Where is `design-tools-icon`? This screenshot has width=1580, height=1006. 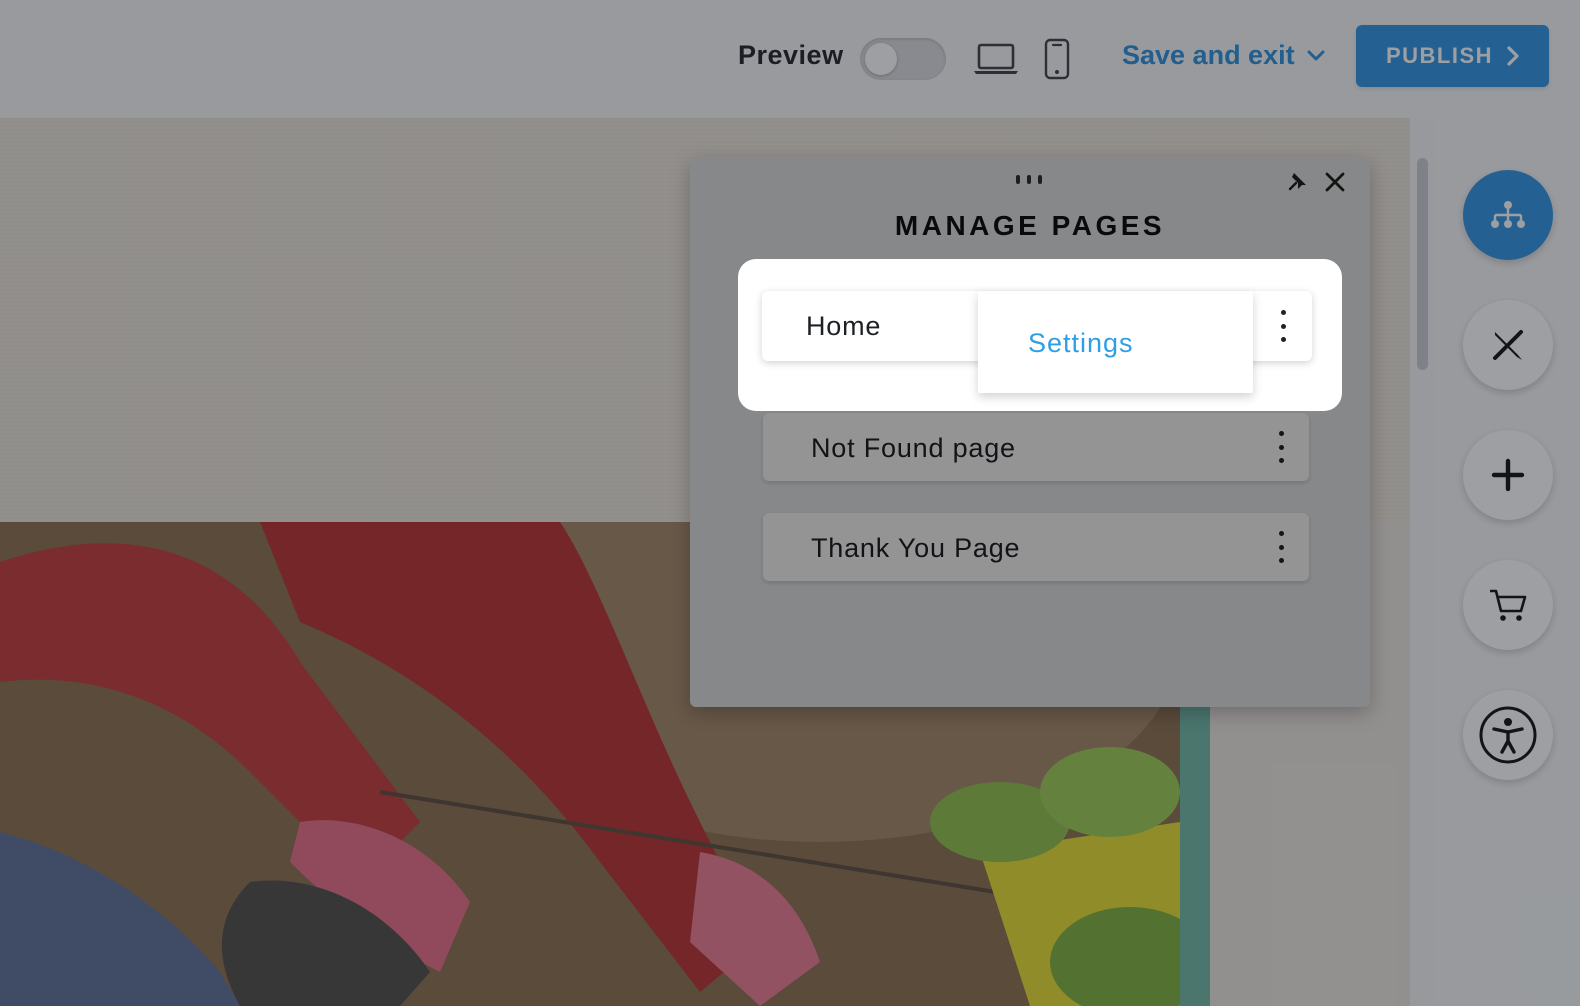
design-tools-icon is located at coordinates (1508, 345).